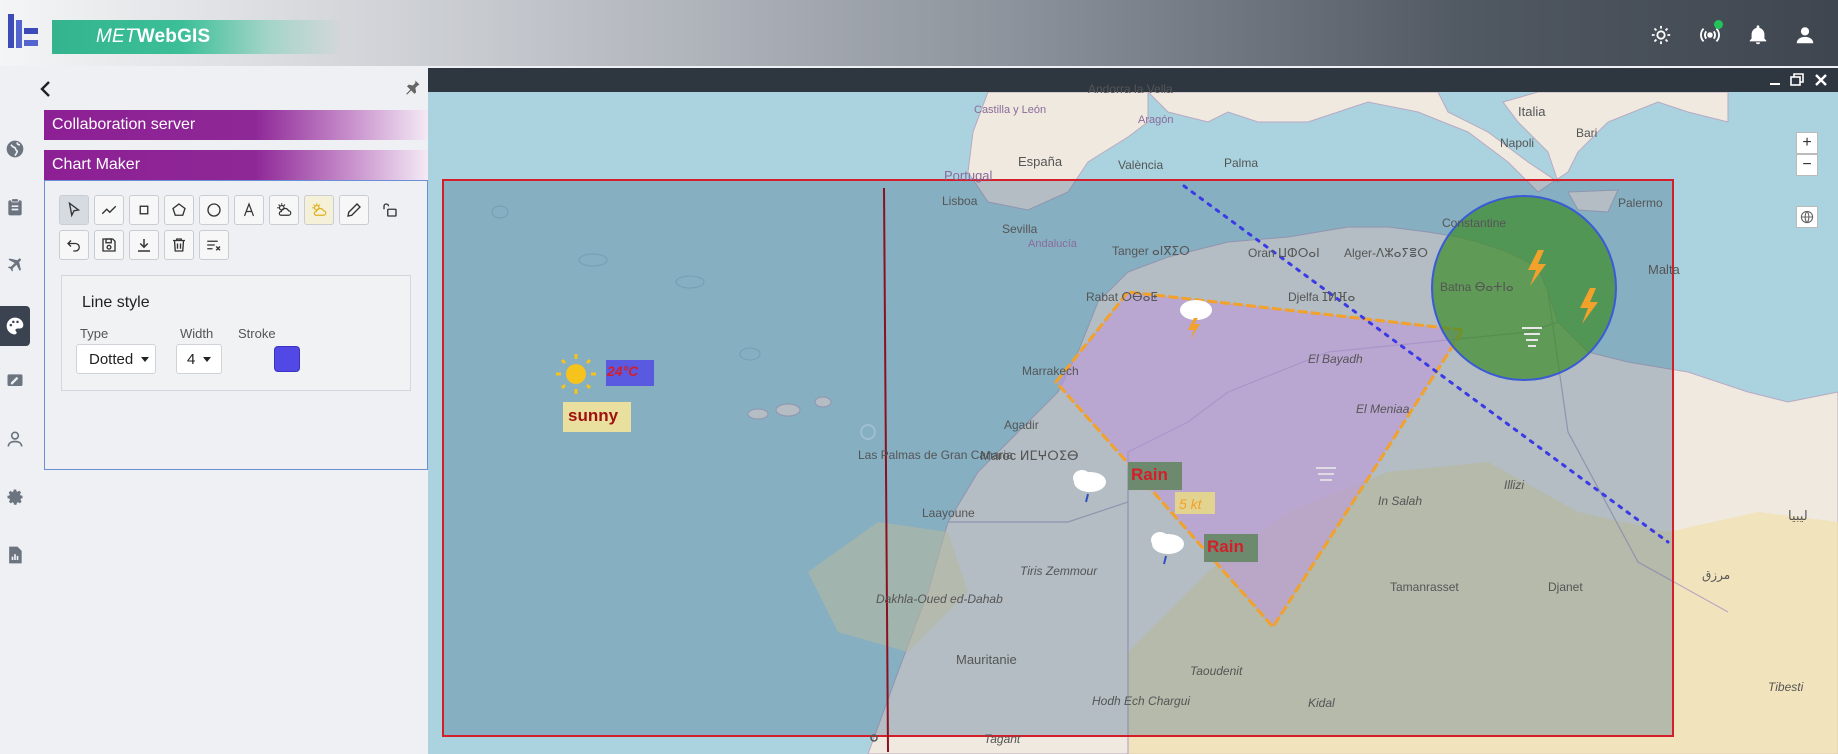 This screenshot has width=1838, height=754. Describe the element at coordinates (74, 245) in the screenshot. I see `undo-icon` at that location.